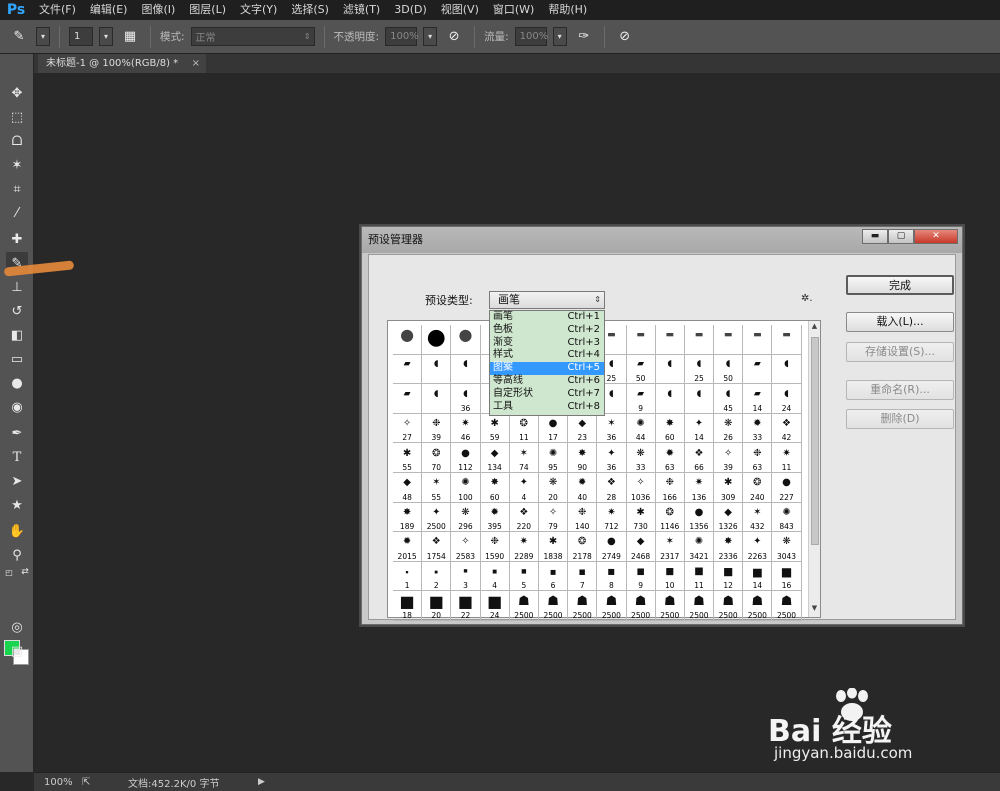 This screenshot has width=1000, height=791. What do you see at coordinates (547, 343) in the screenshot?
I see `preset-type-option: 渐变 Ctrl+3` at bounding box center [547, 343].